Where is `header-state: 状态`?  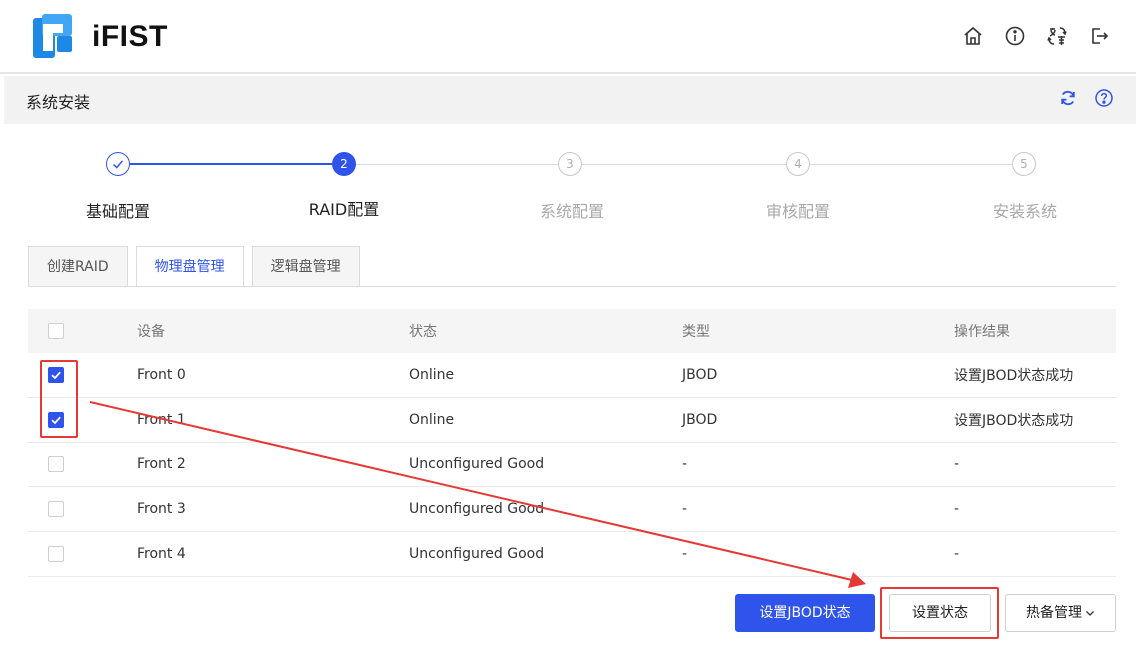 header-state: 状态 is located at coordinates (423, 332).